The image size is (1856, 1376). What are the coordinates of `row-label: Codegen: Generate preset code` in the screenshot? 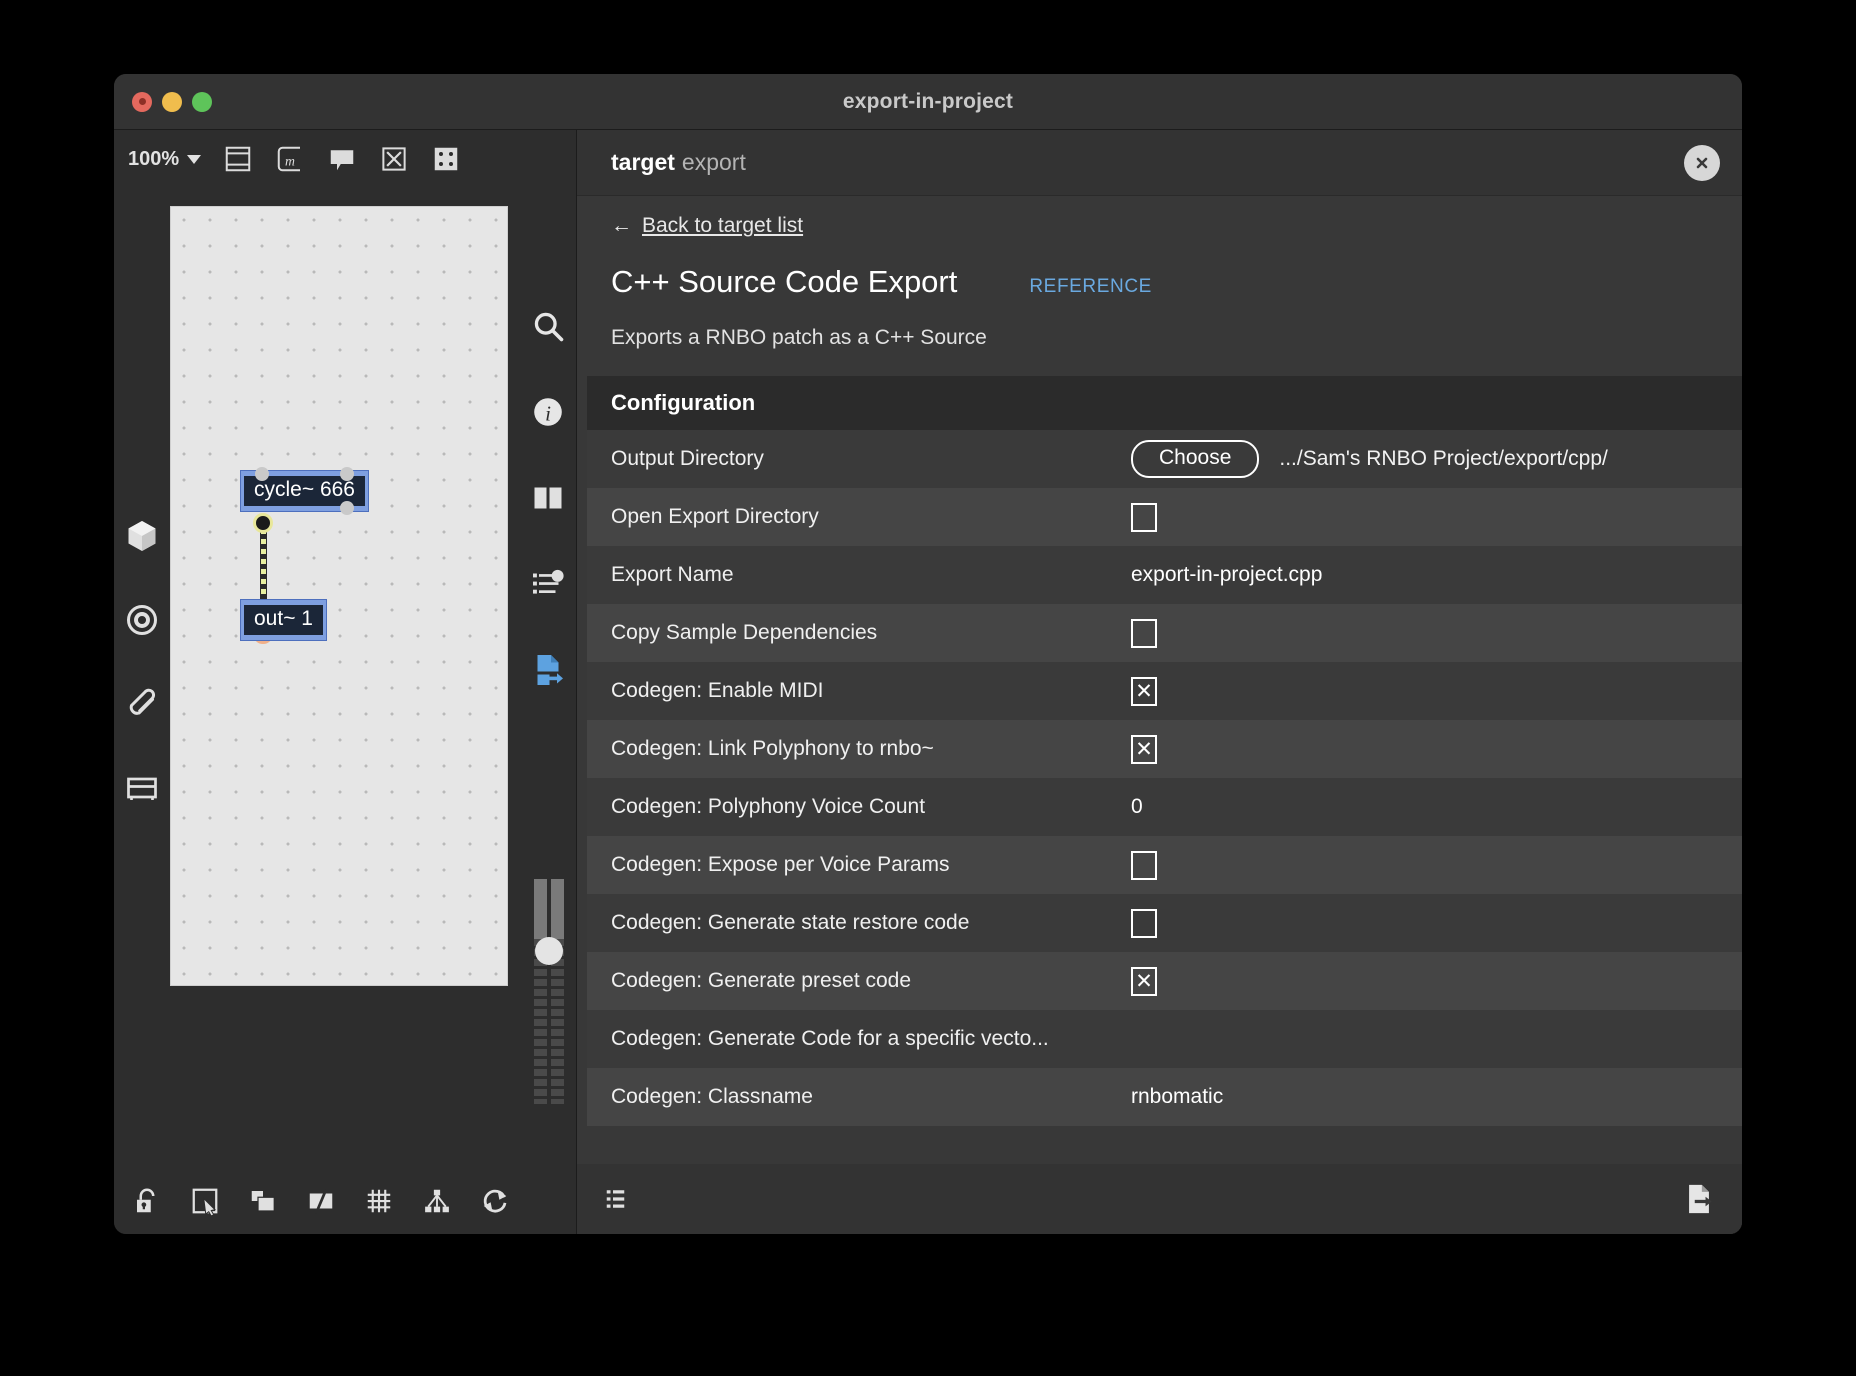 It's located at (761, 980).